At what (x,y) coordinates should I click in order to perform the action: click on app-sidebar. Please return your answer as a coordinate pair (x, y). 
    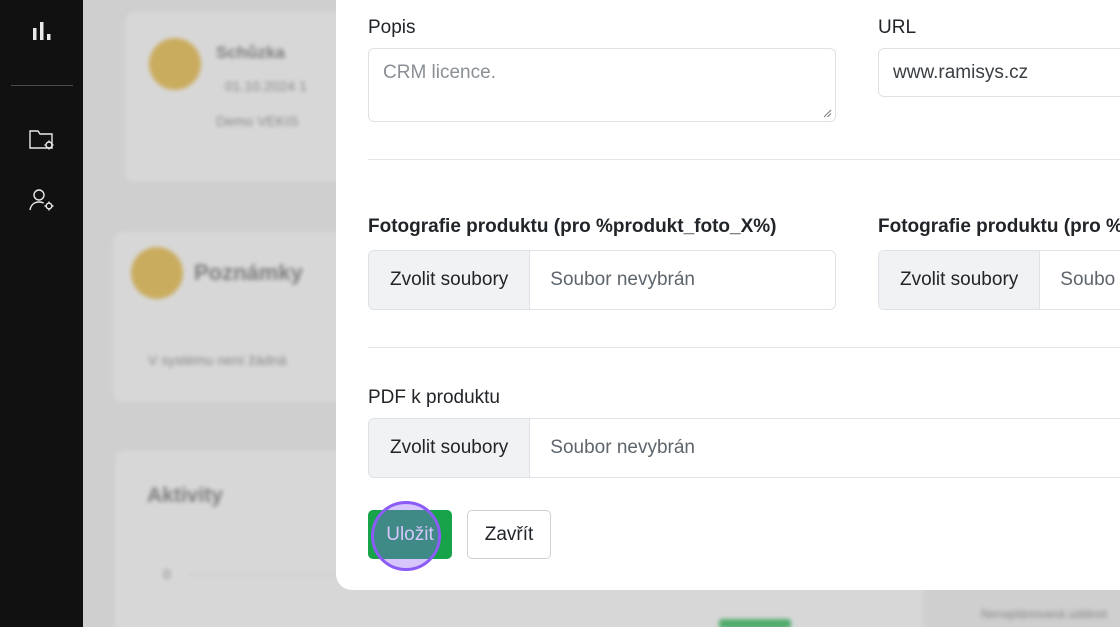
    Looking at the image, I should click on (41, 313).